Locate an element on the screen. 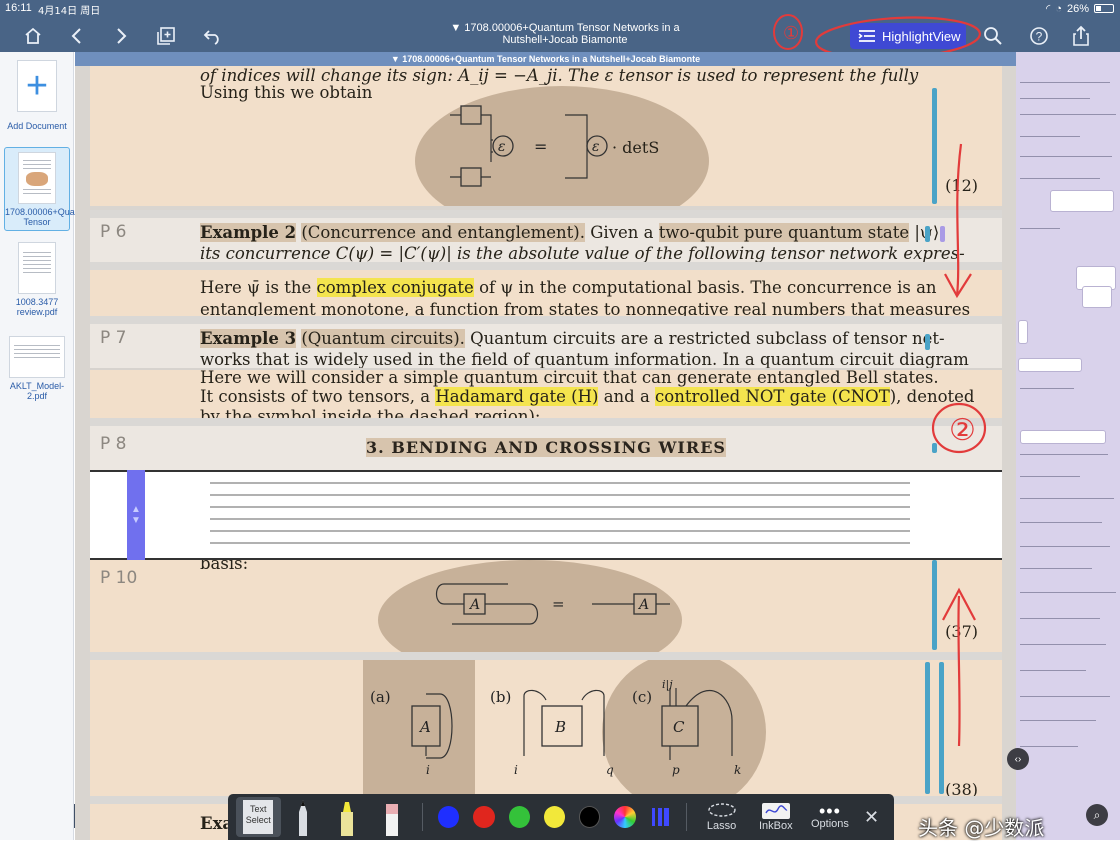  pen-tool is located at coordinates (303, 817).